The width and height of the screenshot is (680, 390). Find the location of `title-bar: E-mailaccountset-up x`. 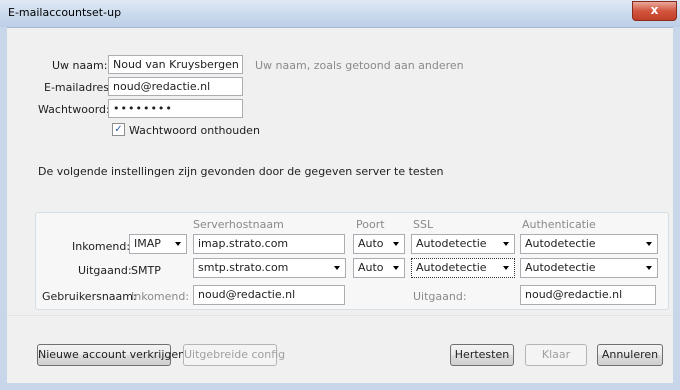

title-bar: E-mailaccountset-up x is located at coordinates (340, 14).